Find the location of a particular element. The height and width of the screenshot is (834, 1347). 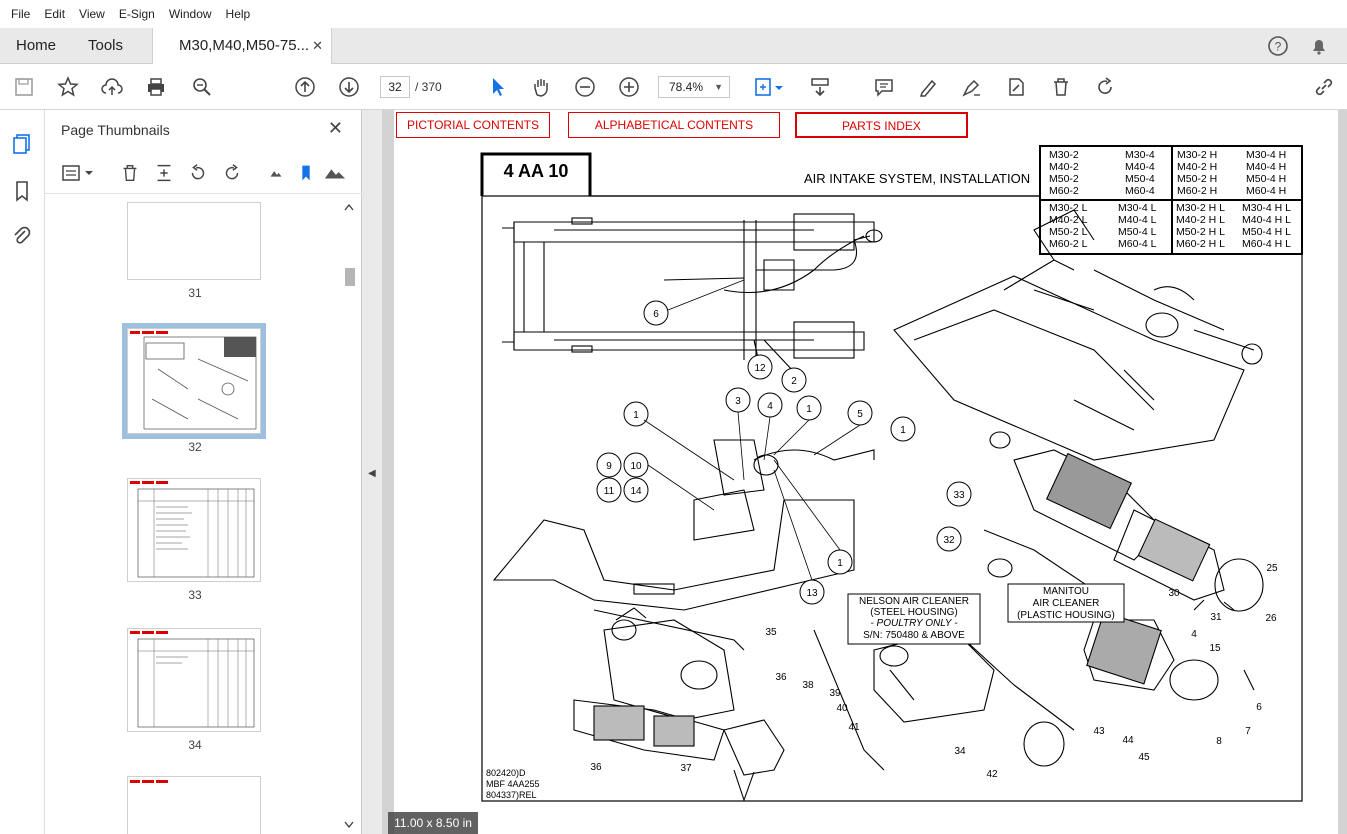

link-icon is located at coordinates (1324, 87).